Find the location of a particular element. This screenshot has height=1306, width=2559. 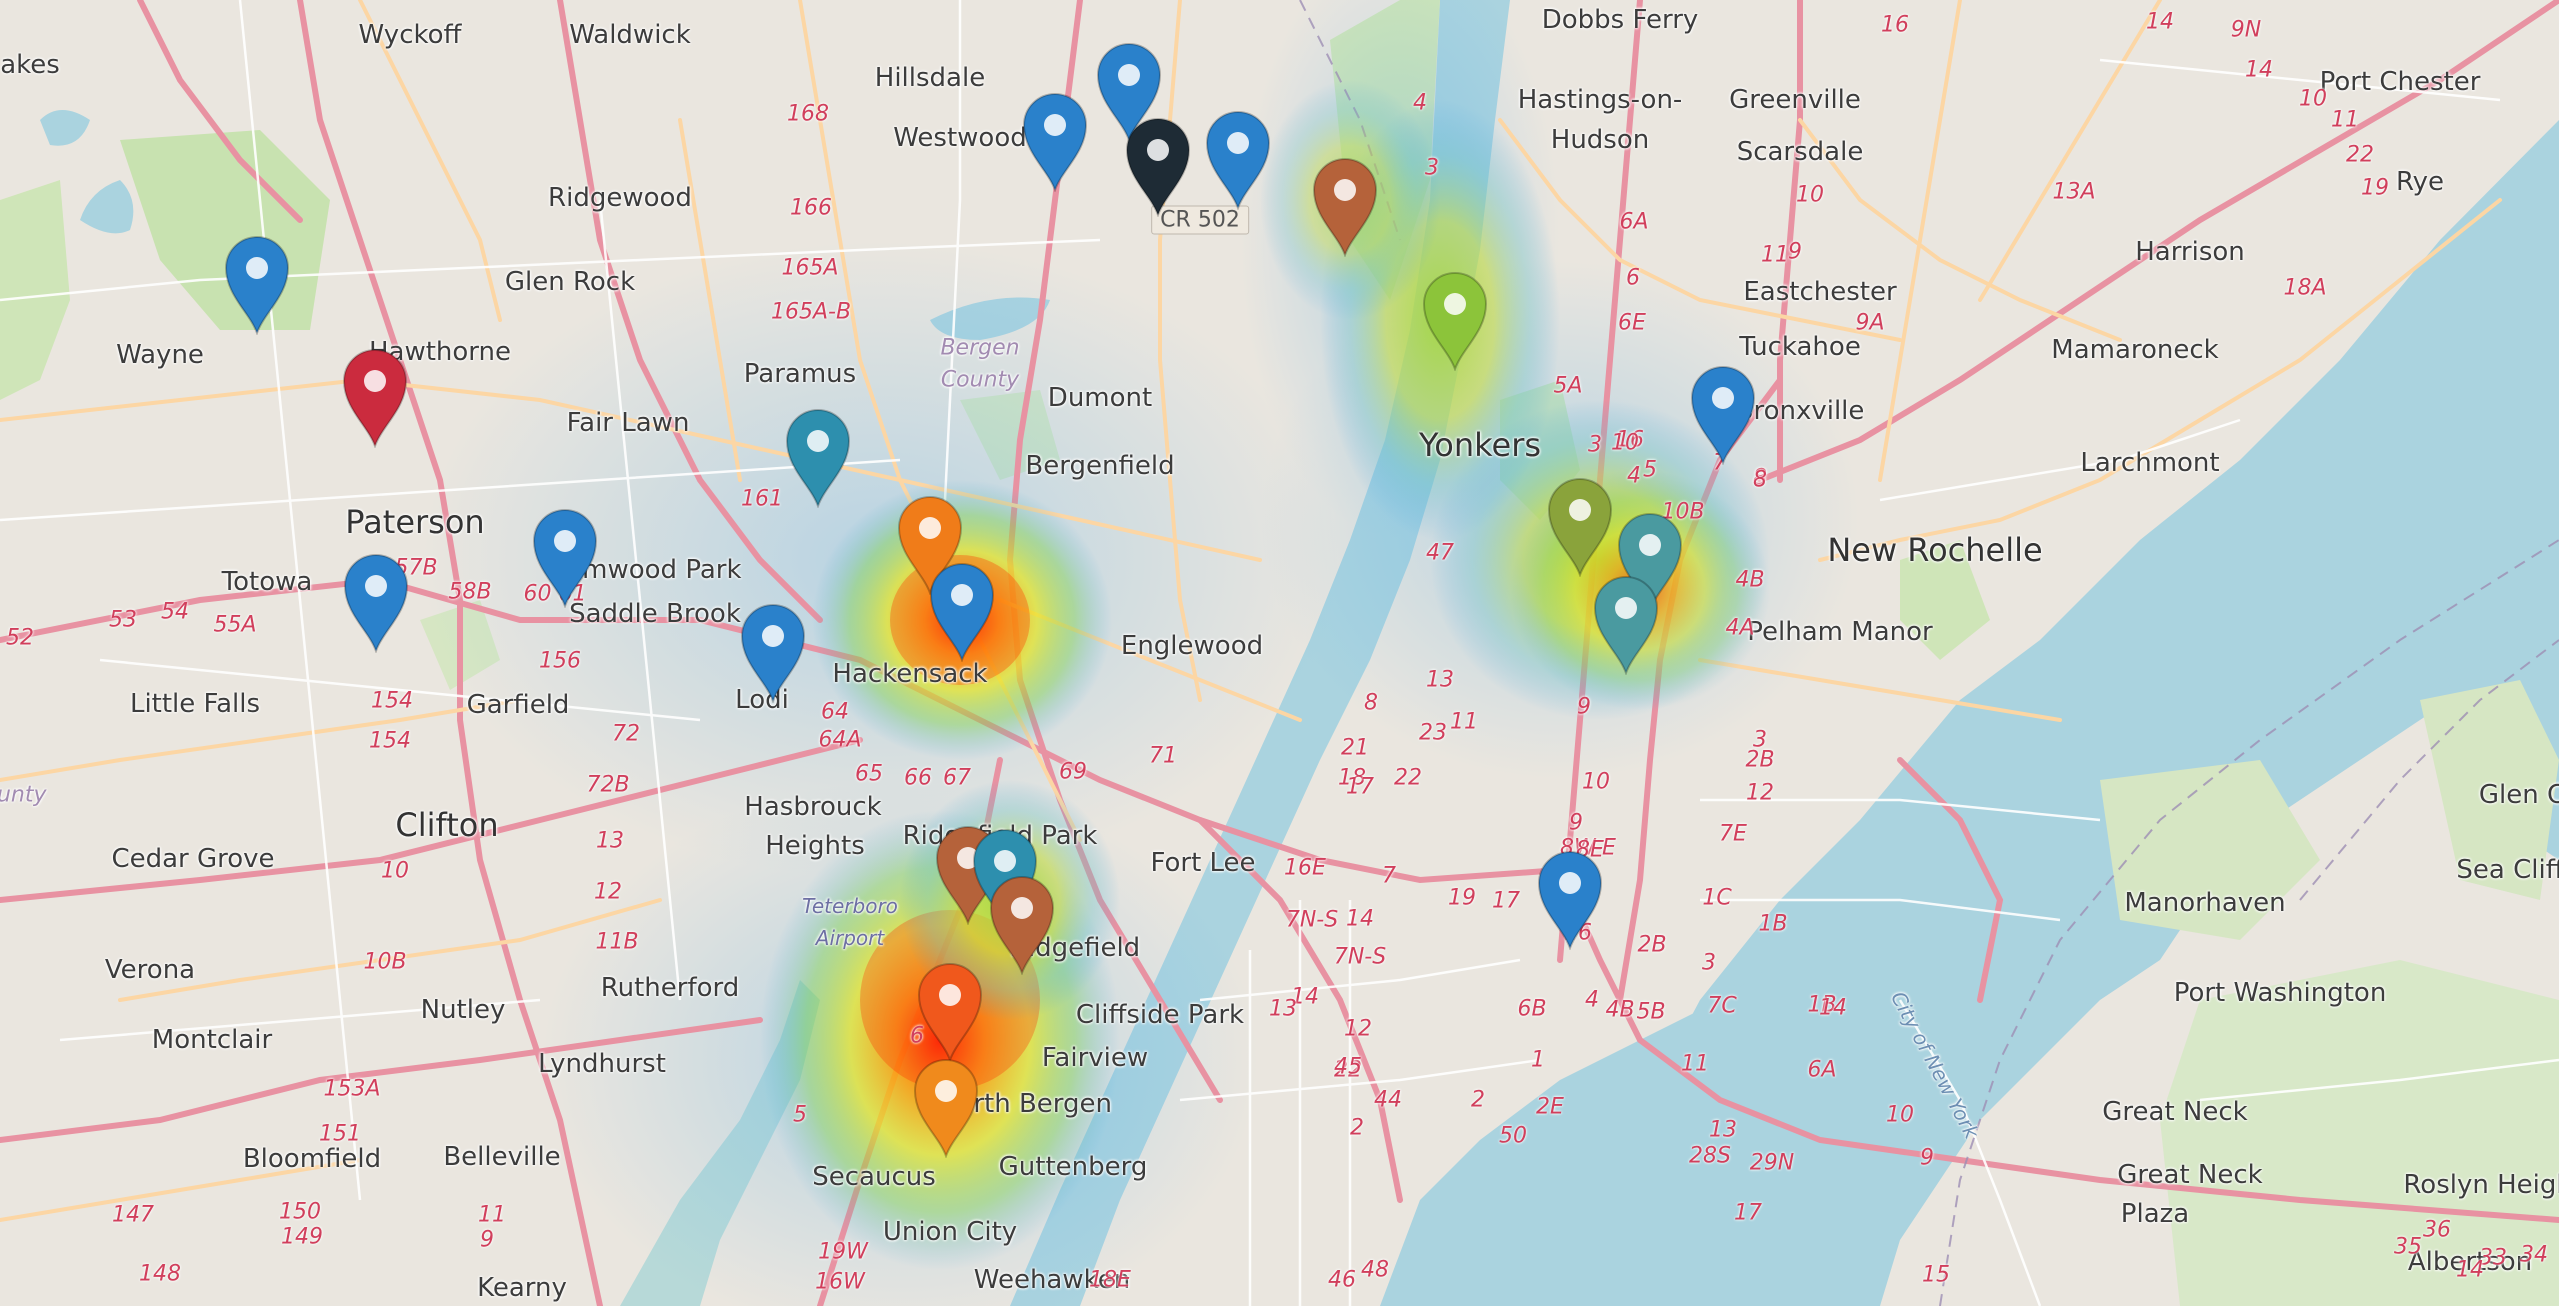

route-shield: 151 is located at coordinates (340, 1134).